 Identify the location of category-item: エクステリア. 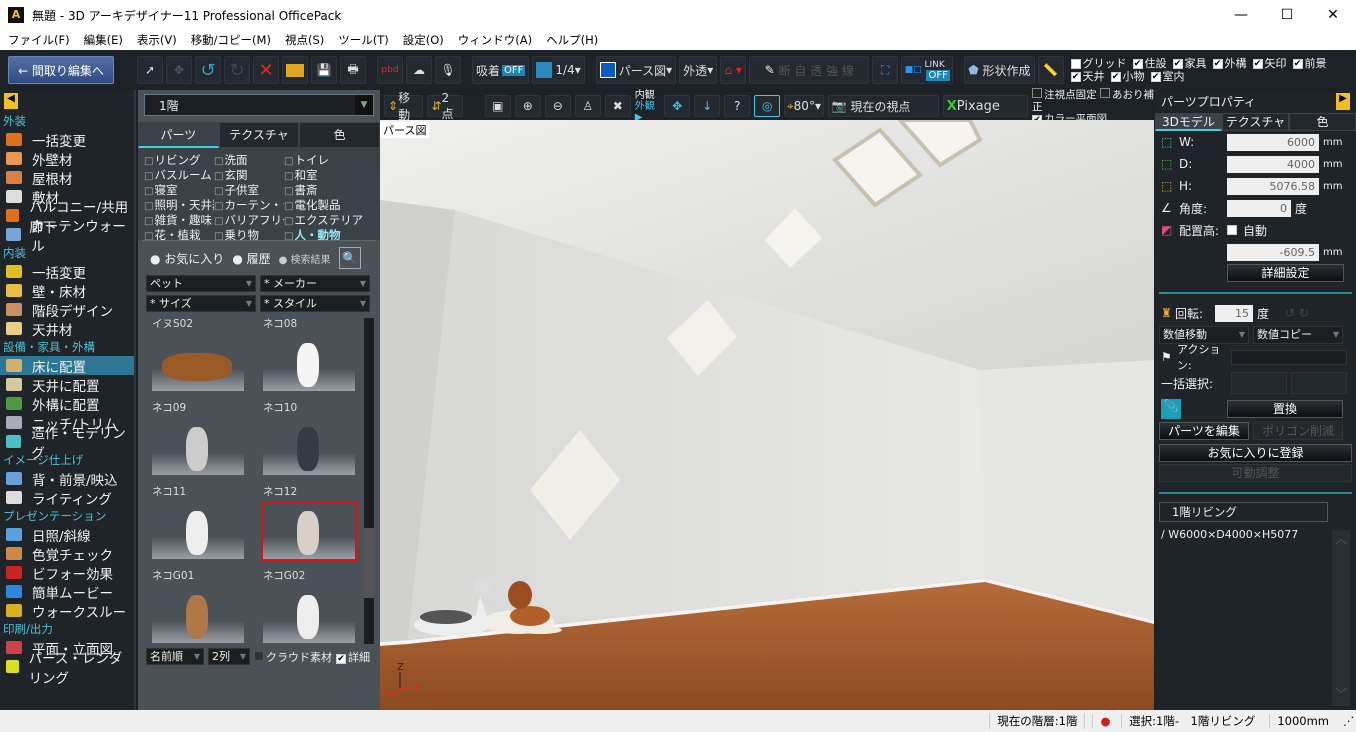
(325, 219).